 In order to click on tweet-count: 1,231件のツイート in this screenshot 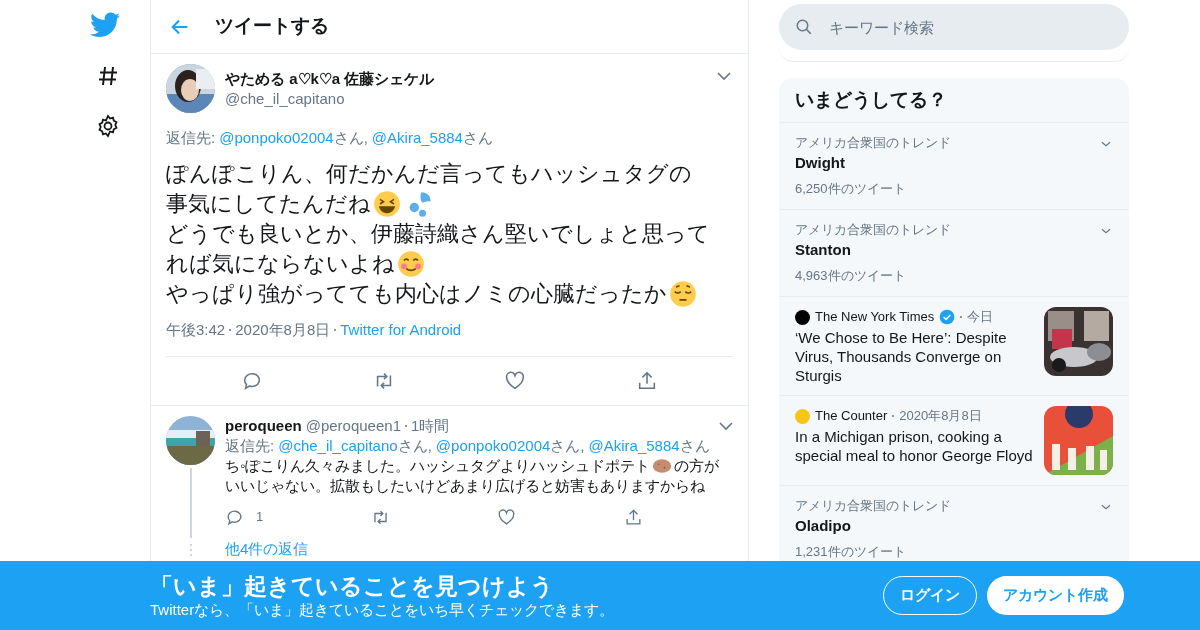, I will do `click(851, 552)`.